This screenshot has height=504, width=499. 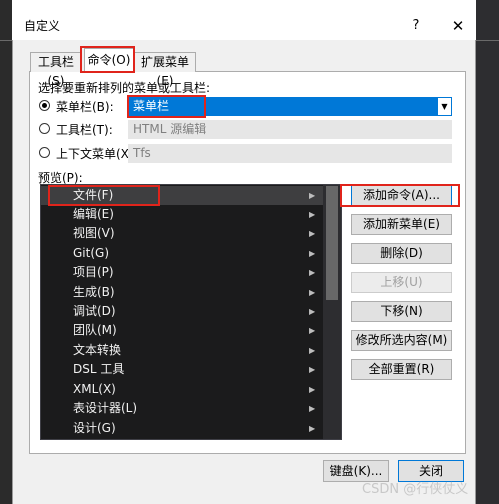 What do you see at coordinates (124, 88) in the screenshot?
I see `select-label: 选择要重新排列的菜单或工具栏:` at bounding box center [124, 88].